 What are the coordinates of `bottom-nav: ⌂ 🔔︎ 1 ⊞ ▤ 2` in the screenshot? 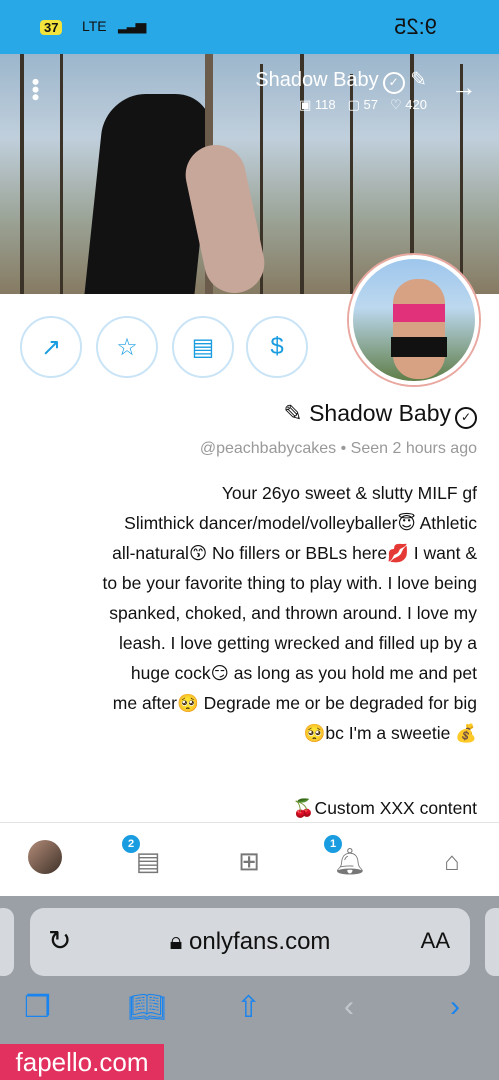 It's located at (249, 859).